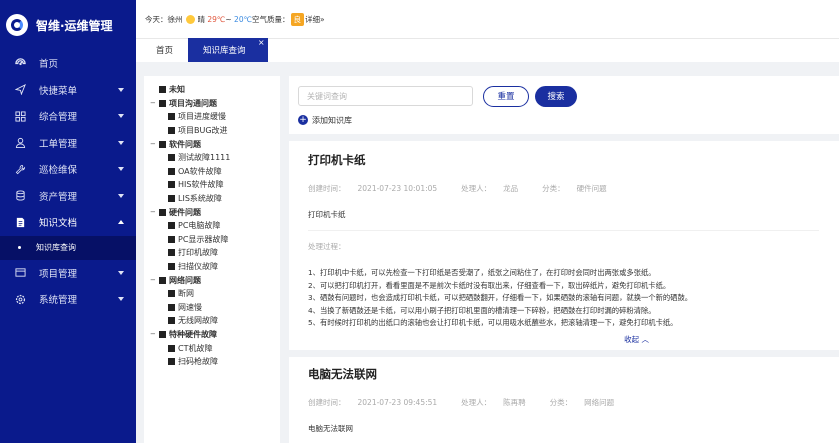  I want to click on sidebar-item-assets: 资产管理, so click(68, 196).